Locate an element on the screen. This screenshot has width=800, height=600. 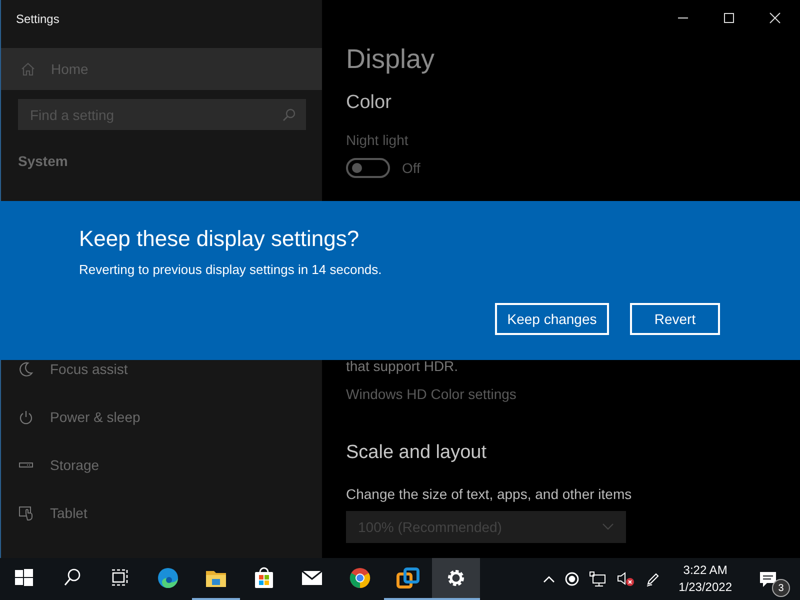
home-icon is located at coordinates (28, 69).